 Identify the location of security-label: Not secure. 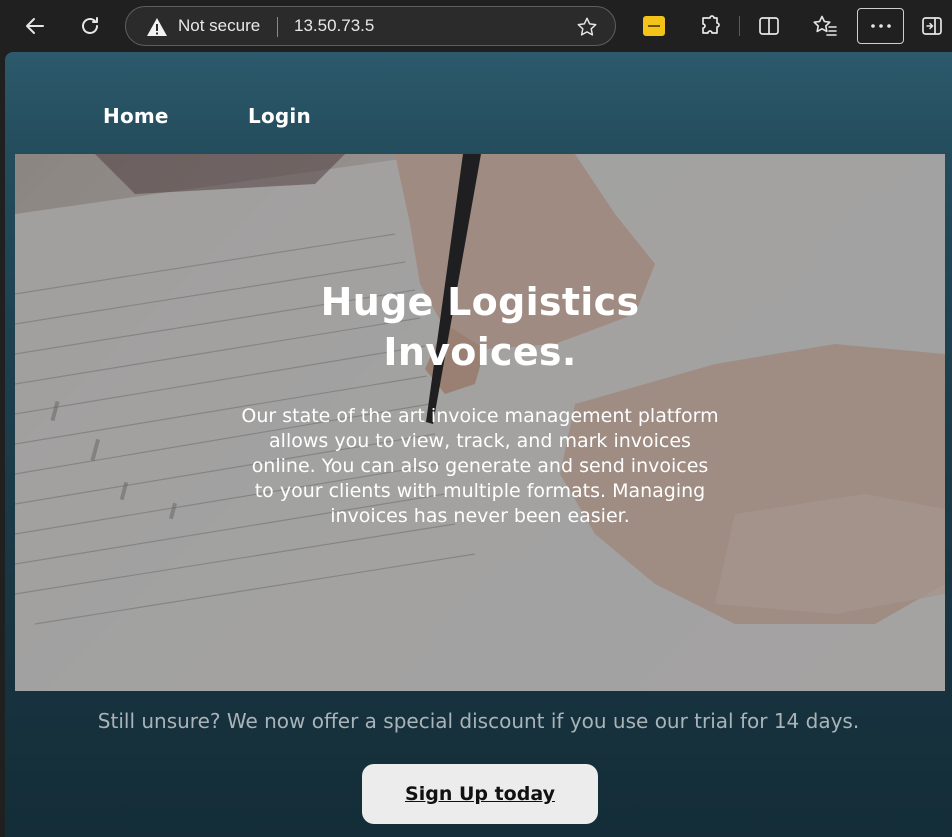
(219, 26).